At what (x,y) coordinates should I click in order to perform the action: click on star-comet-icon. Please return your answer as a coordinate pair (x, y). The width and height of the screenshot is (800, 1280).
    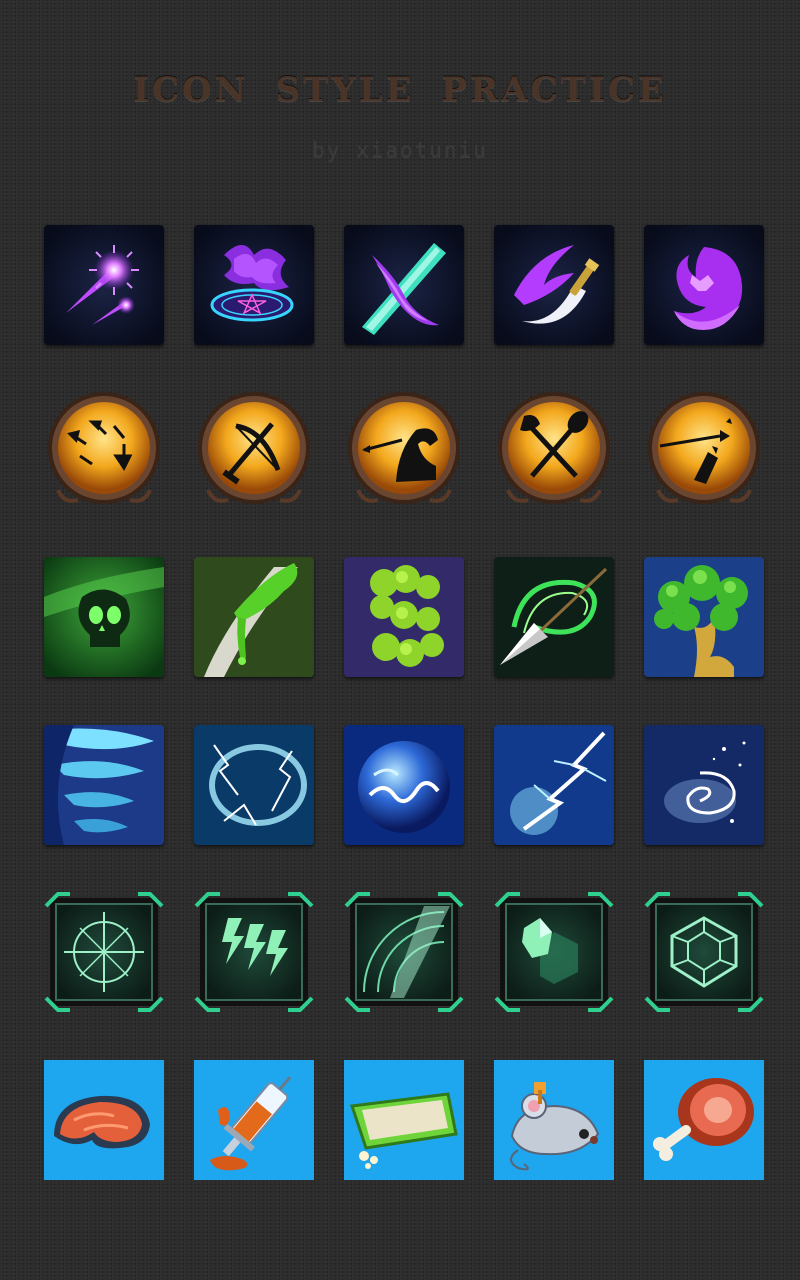
    Looking at the image, I should click on (104, 285).